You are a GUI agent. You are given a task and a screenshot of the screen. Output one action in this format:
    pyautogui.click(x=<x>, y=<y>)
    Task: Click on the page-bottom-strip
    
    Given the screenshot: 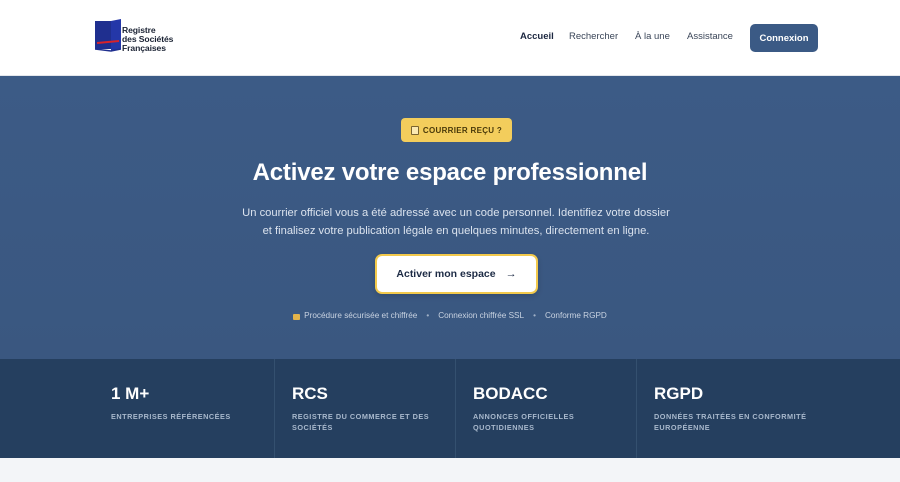 What is the action you would take?
    pyautogui.click(x=450, y=470)
    